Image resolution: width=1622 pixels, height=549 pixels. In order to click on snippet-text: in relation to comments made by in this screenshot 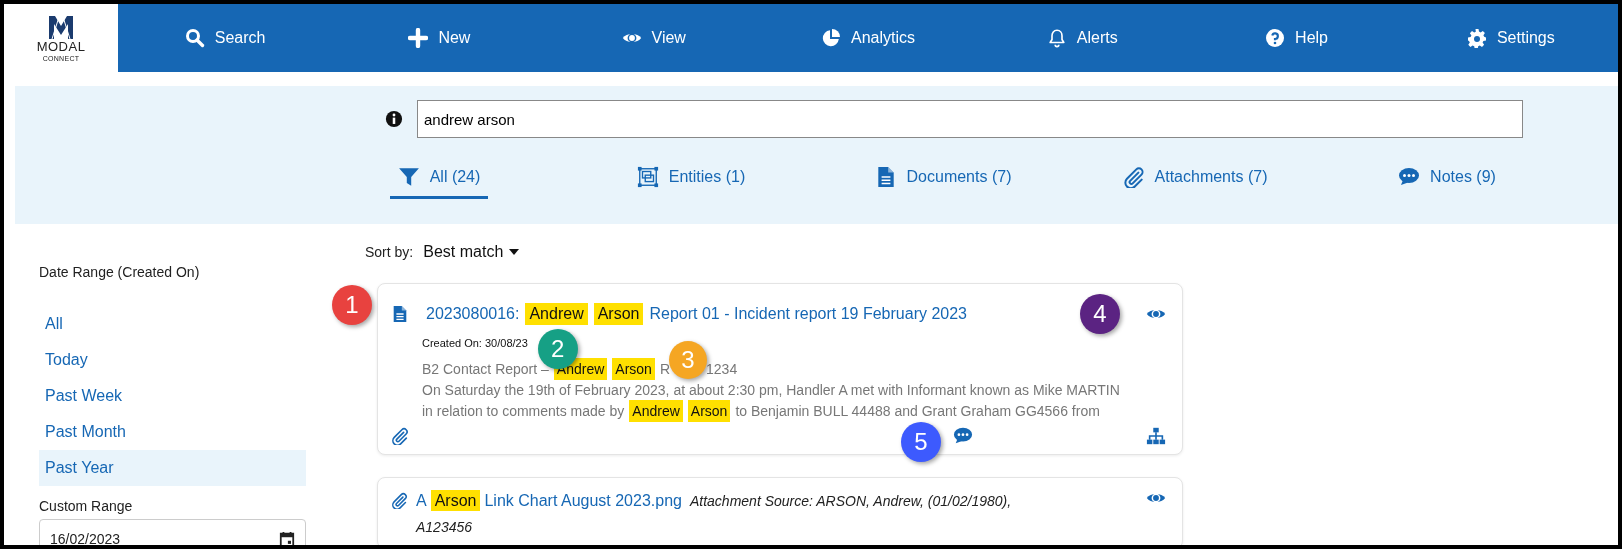, I will do `click(523, 411)`.